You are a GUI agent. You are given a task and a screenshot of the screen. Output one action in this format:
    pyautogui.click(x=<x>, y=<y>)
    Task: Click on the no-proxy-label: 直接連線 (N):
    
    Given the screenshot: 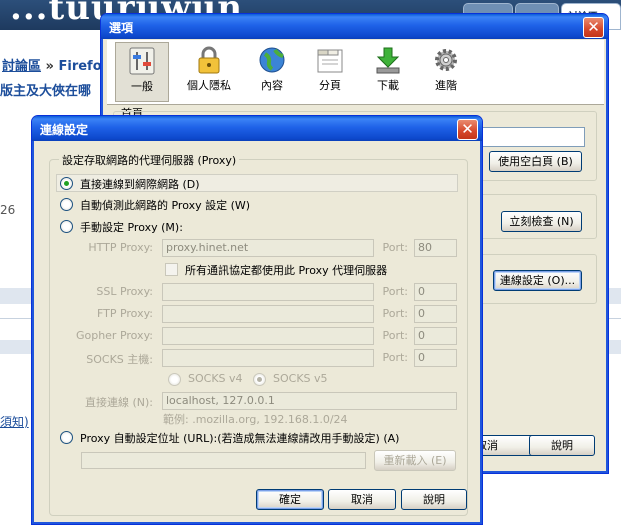 What is the action you would take?
    pyautogui.click(x=118, y=402)
    